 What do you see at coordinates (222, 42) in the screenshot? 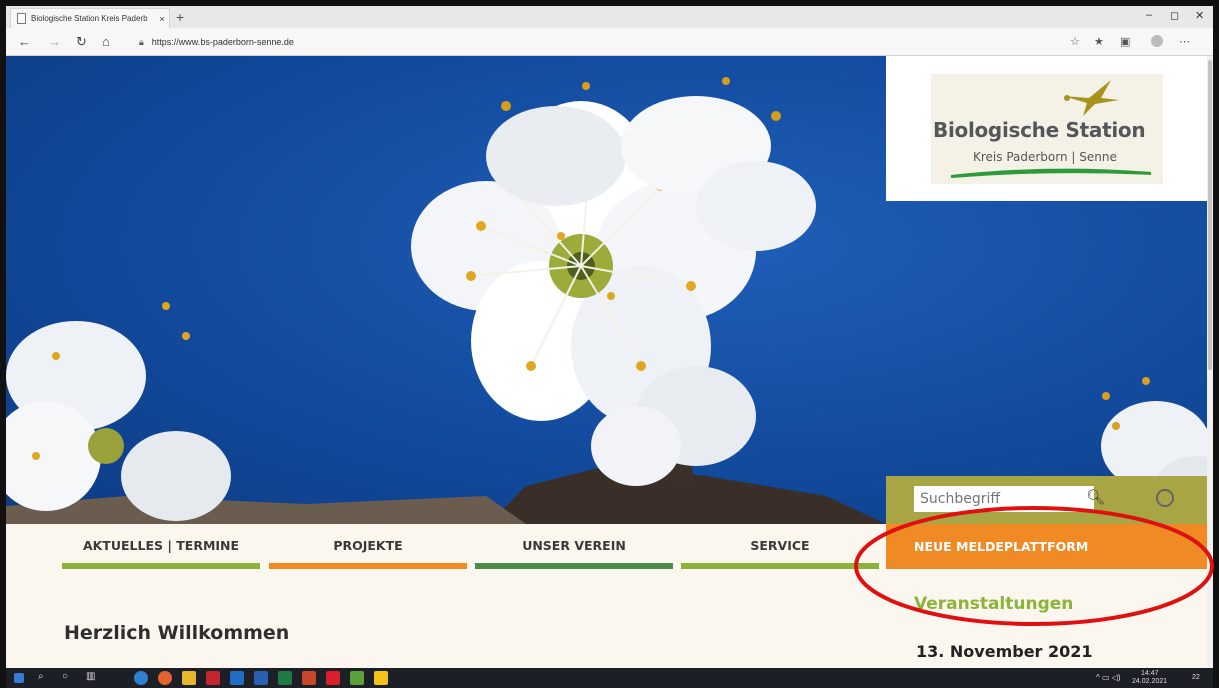
I see `url-text: https://www.bs-paderborn-senne.de` at bounding box center [222, 42].